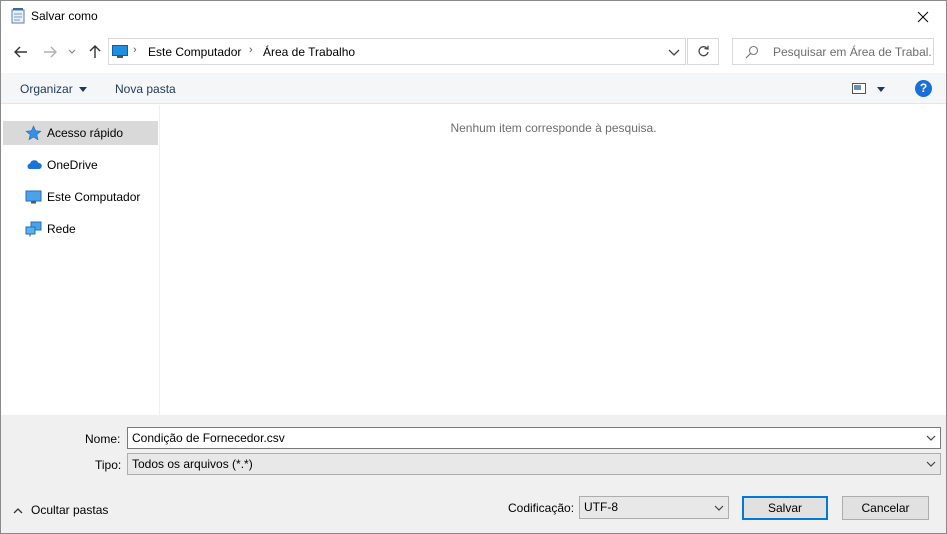  Describe the element at coordinates (80, 229) in the screenshot. I see `nav-item-rede: Rede` at that location.